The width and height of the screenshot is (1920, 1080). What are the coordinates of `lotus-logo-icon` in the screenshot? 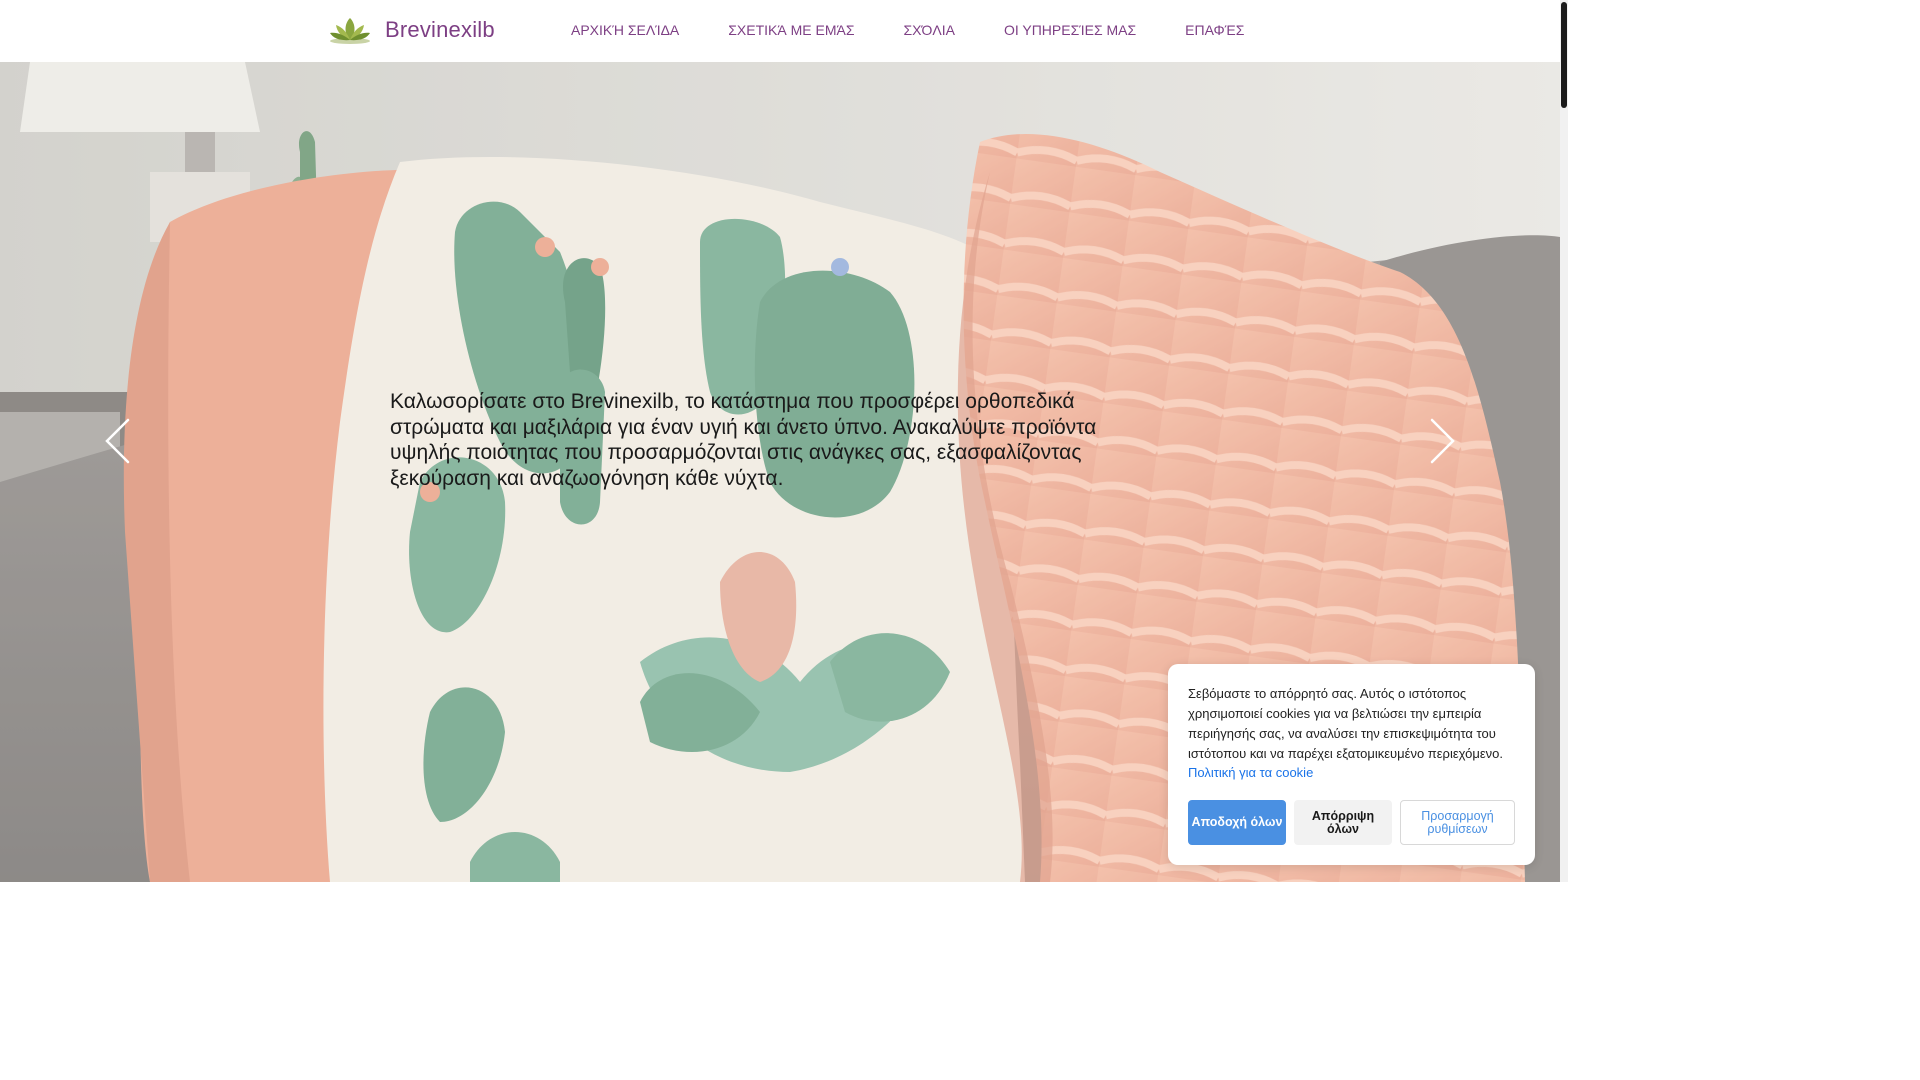 It's located at (350, 31).